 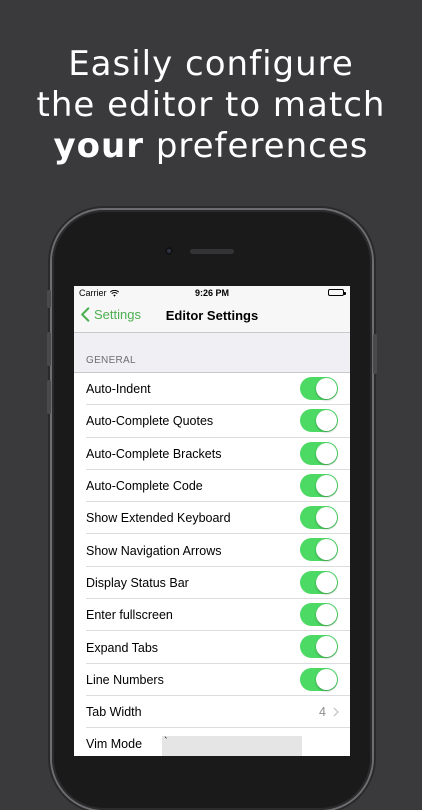 What do you see at coordinates (212, 486) in the screenshot?
I see `setting-row: Auto-Complete Code` at bounding box center [212, 486].